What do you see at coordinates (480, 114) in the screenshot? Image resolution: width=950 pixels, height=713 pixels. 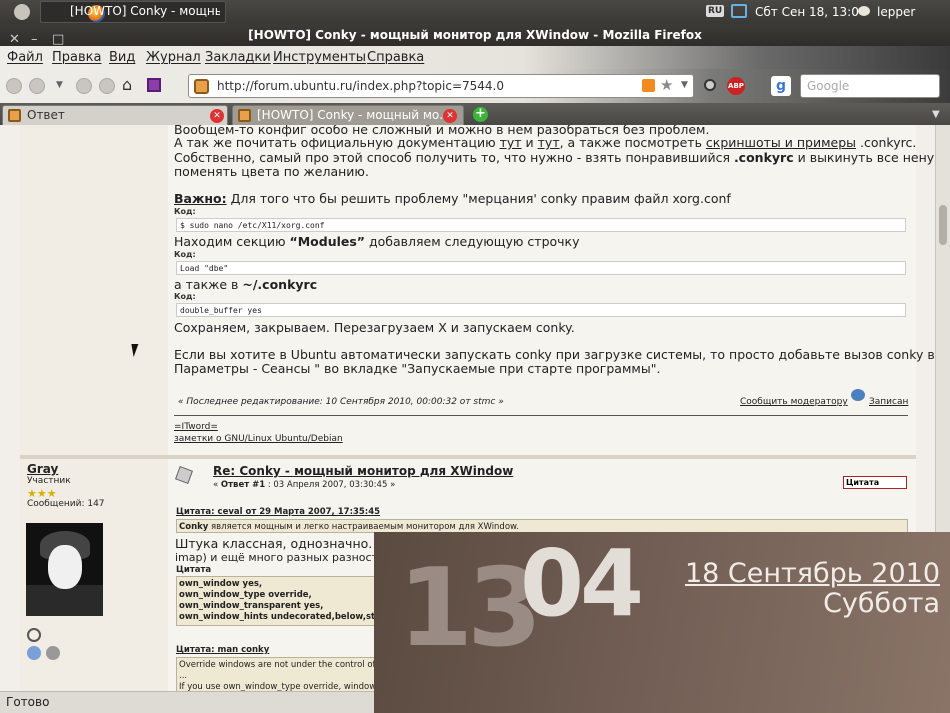 I see `new-tab-icon: +` at bounding box center [480, 114].